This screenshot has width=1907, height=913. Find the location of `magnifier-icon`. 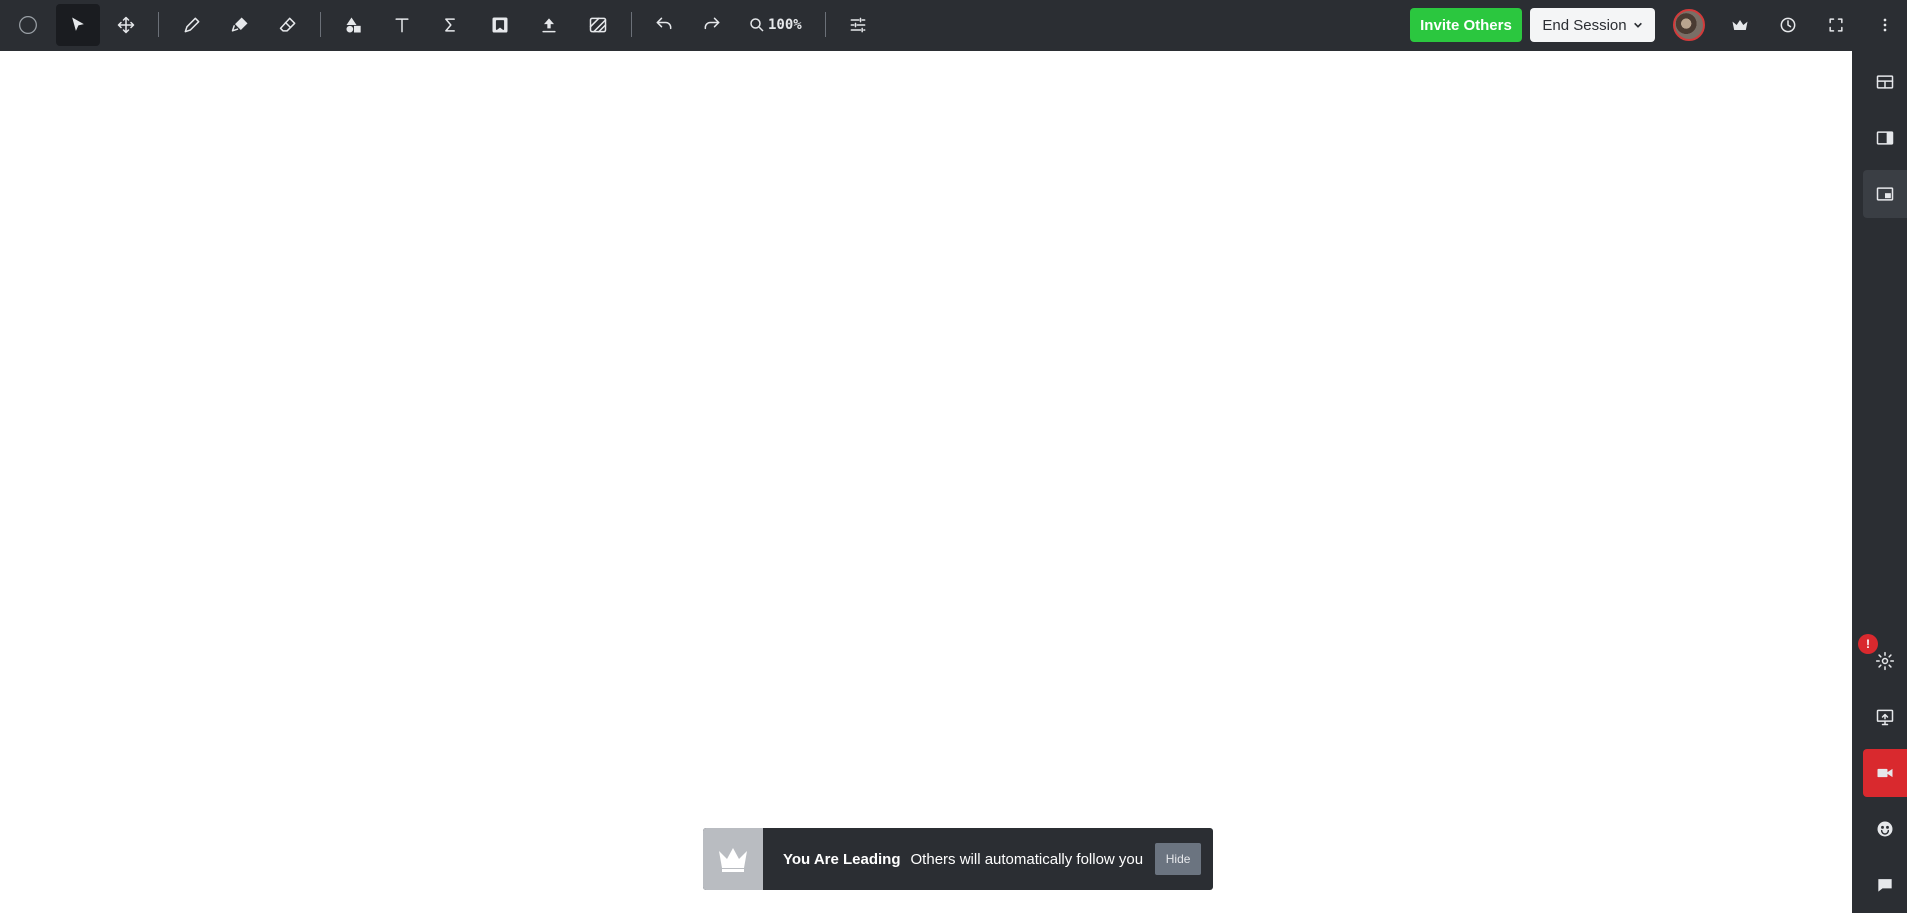

magnifier-icon is located at coordinates (757, 25).